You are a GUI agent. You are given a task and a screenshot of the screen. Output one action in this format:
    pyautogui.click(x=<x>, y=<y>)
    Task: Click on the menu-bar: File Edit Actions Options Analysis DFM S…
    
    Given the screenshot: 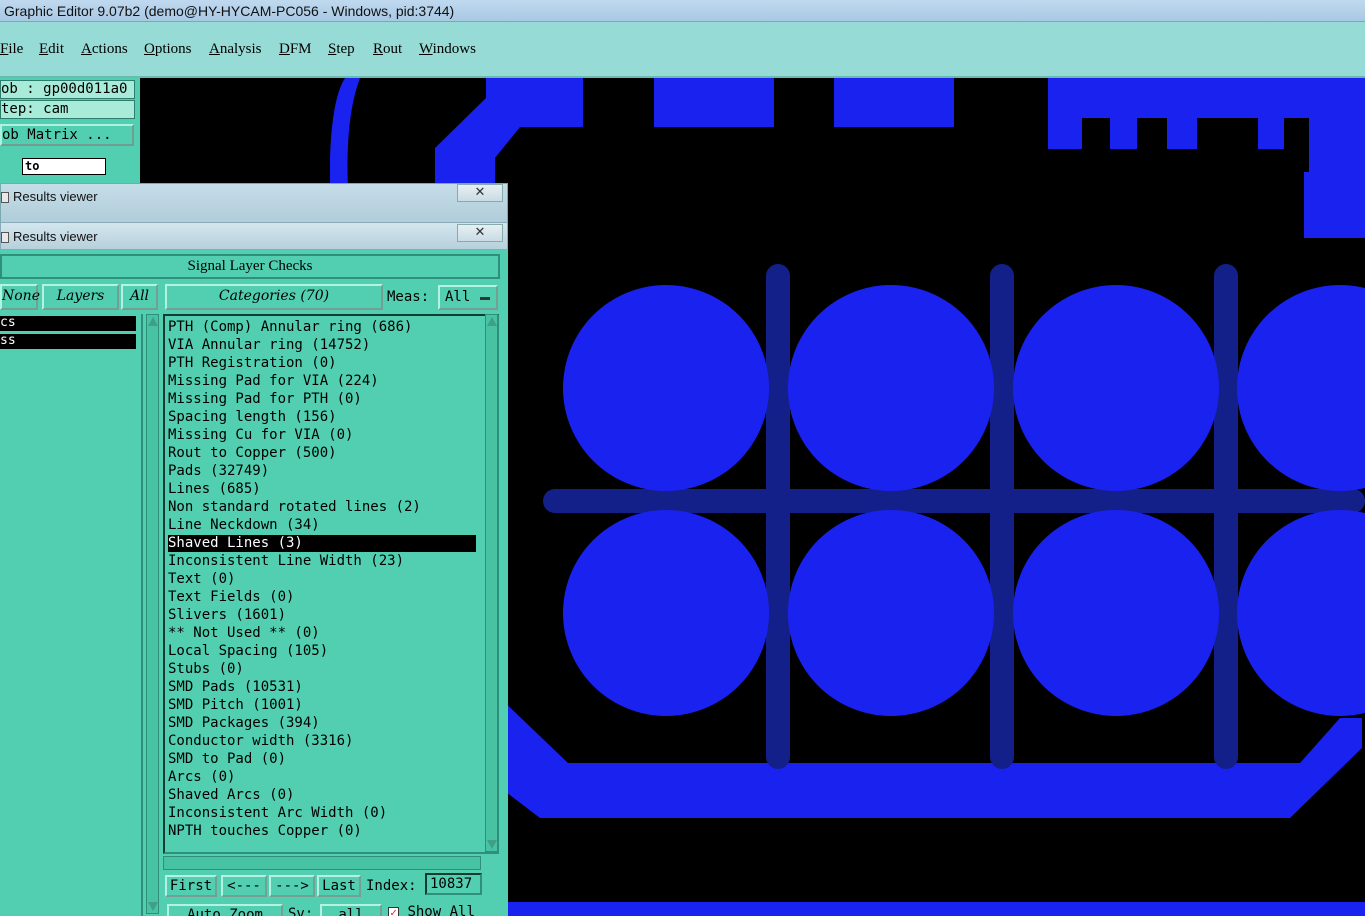 What is the action you would take?
    pyautogui.click(x=682, y=50)
    